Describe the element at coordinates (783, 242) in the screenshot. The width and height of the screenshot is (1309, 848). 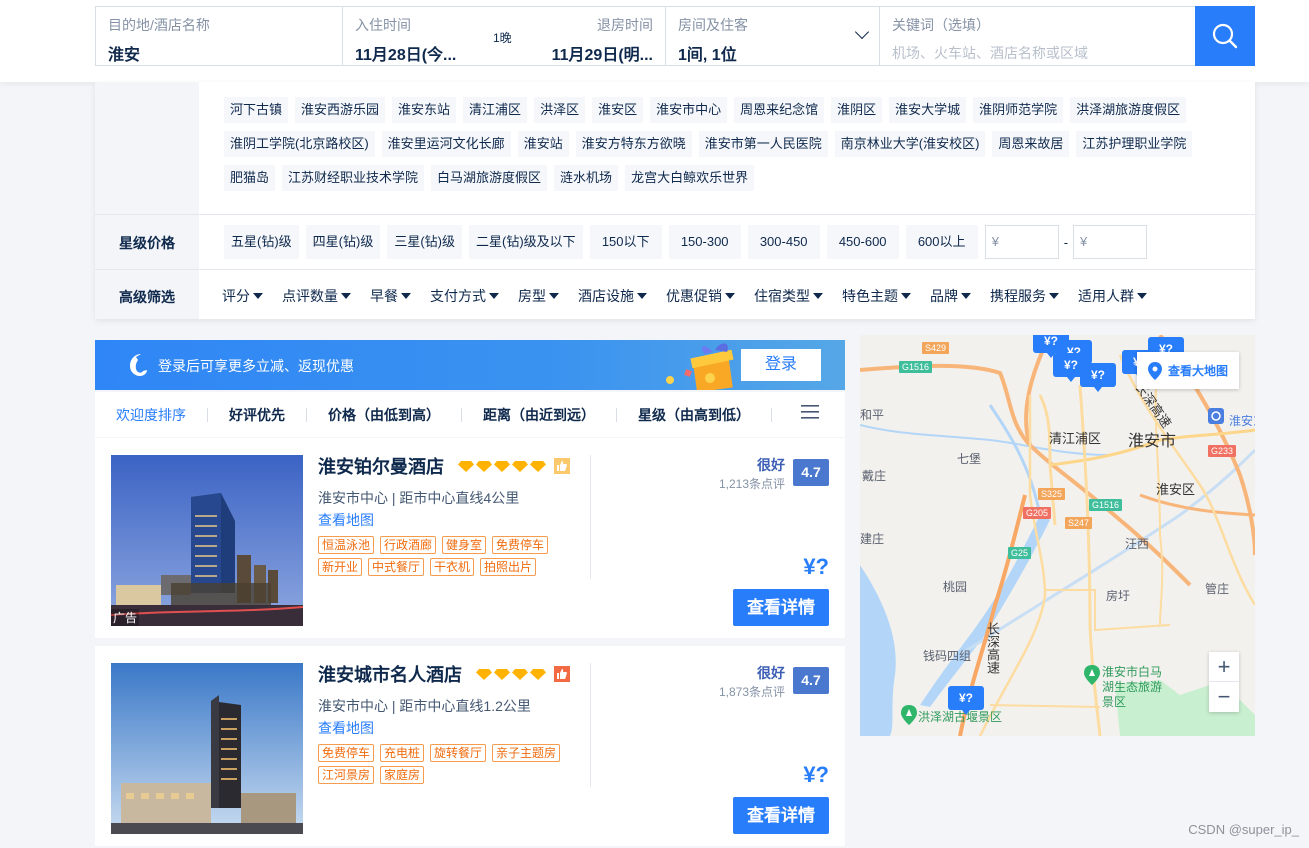
I see `price-range-option: 300-450` at that location.